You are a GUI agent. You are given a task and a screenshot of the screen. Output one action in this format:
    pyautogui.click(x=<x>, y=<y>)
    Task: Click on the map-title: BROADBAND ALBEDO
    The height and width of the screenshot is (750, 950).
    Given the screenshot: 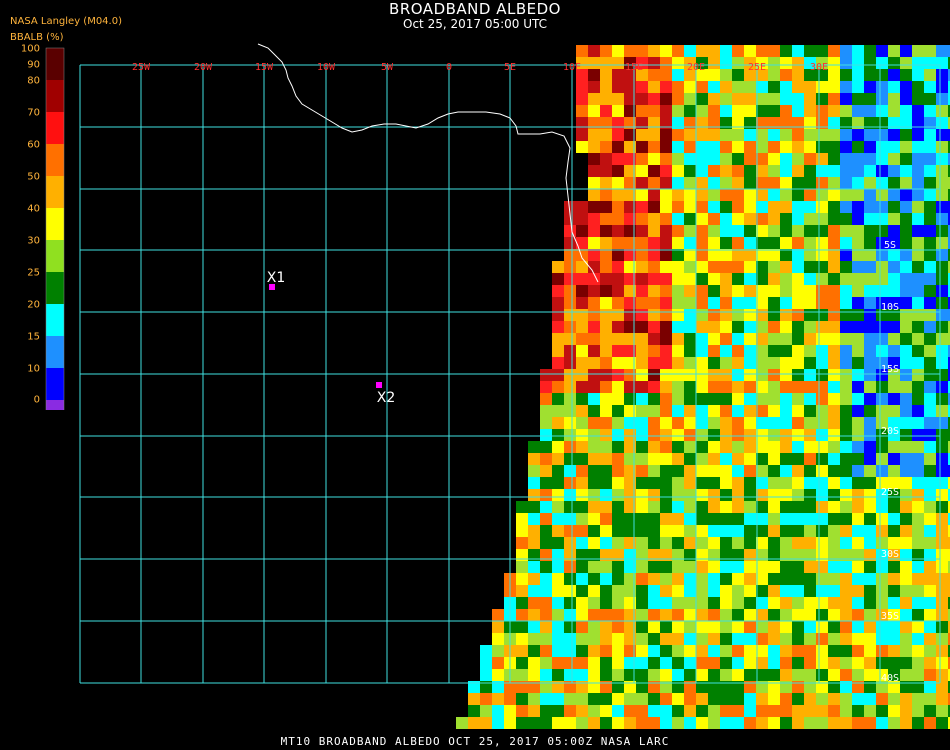 What is the action you would take?
    pyautogui.click(x=475, y=9)
    